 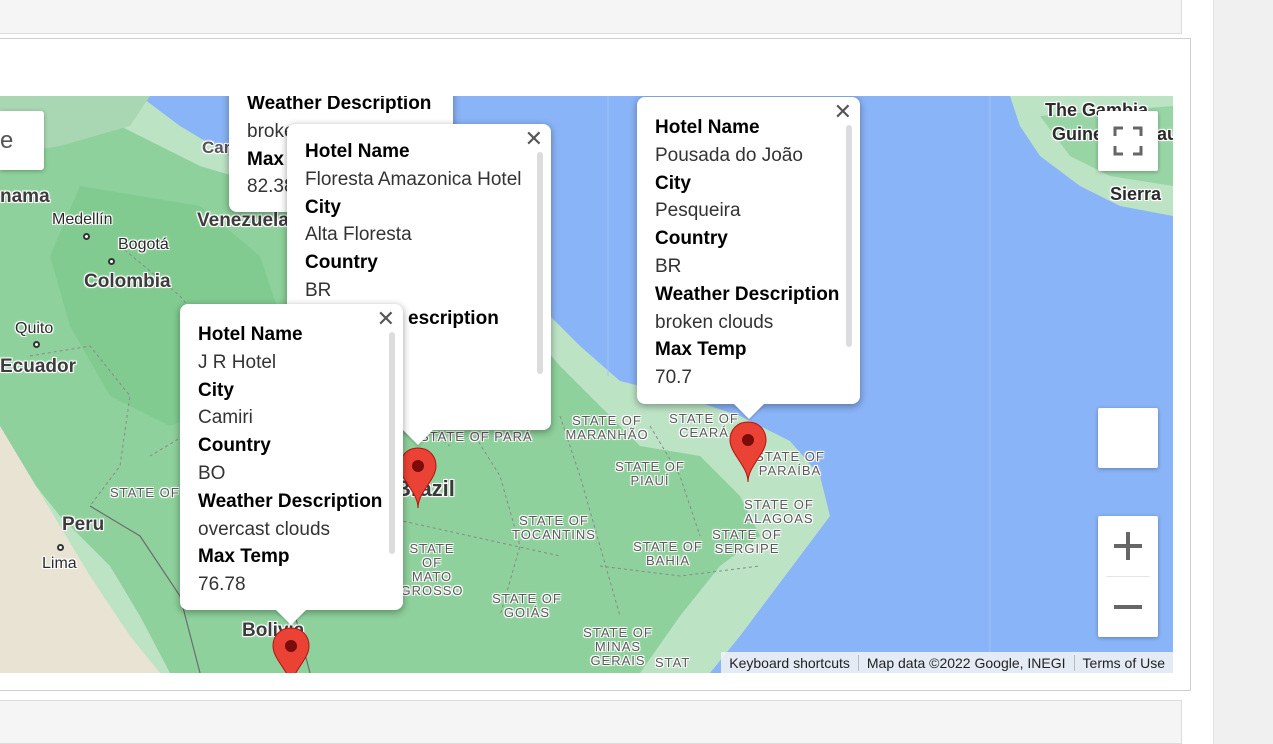 I want to click on label-colombia: Colombia, so click(x=127, y=281).